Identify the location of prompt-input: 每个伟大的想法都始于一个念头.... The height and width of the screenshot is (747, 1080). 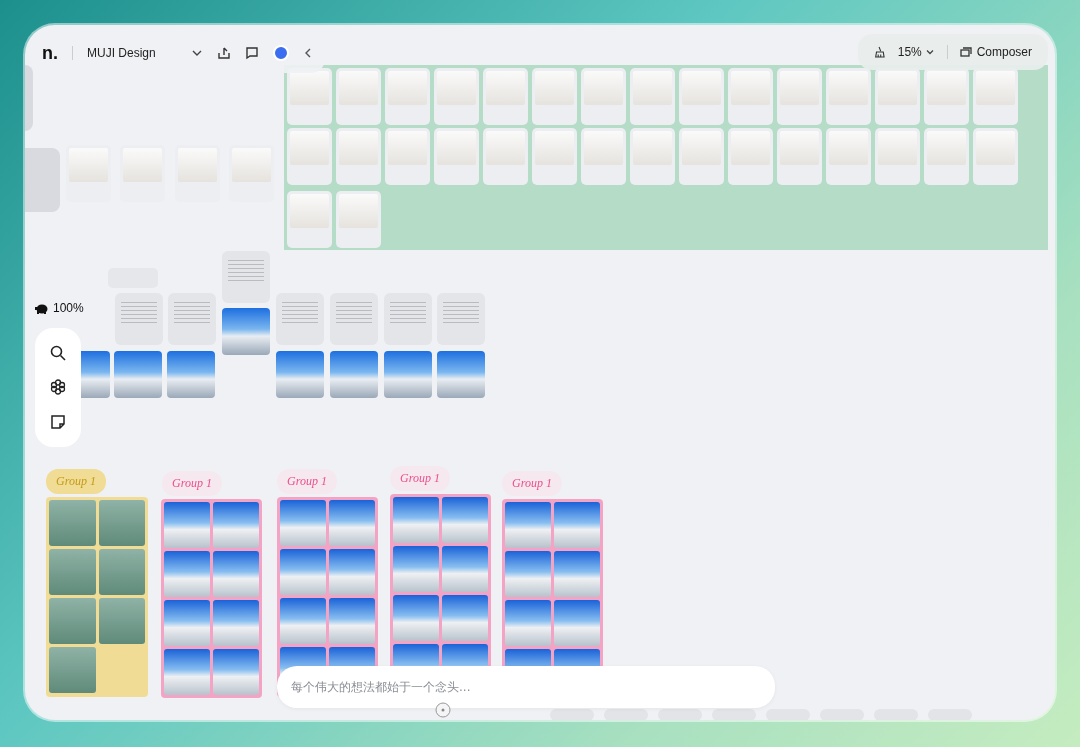
(526, 687).